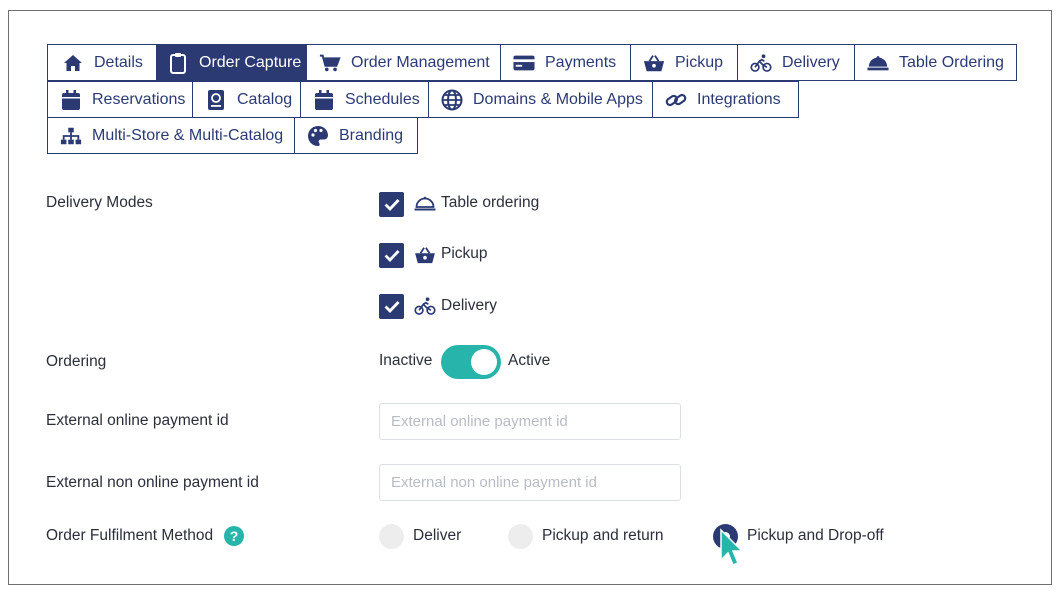  I want to click on external-non-online-payment-label: External non online payment id, so click(152, 482).